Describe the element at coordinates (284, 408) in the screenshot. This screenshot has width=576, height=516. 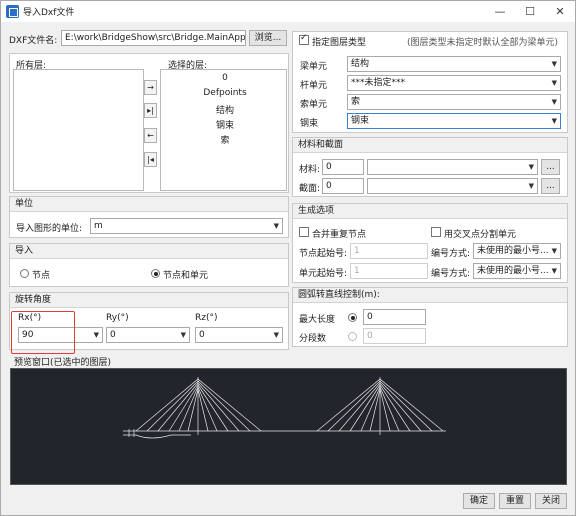
I see `bridge-preview-drawing` at that location.